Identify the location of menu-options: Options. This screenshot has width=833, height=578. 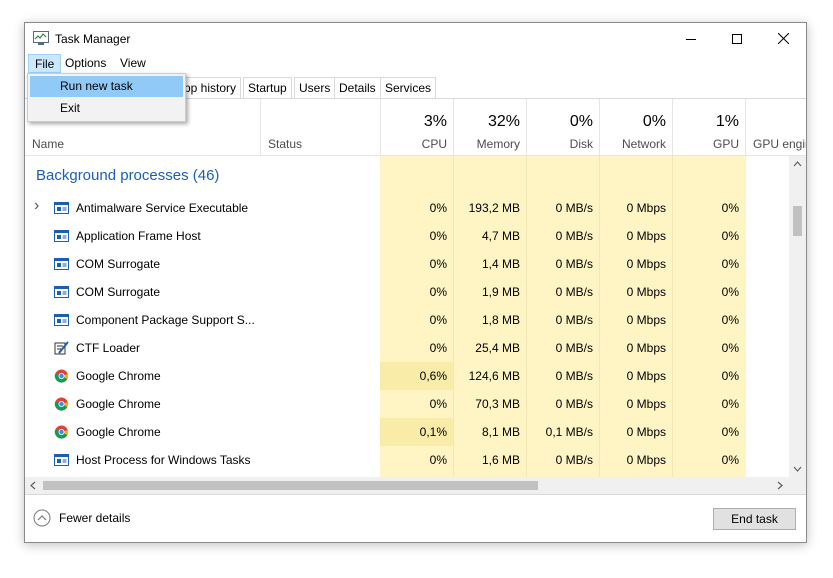
(85, 63).